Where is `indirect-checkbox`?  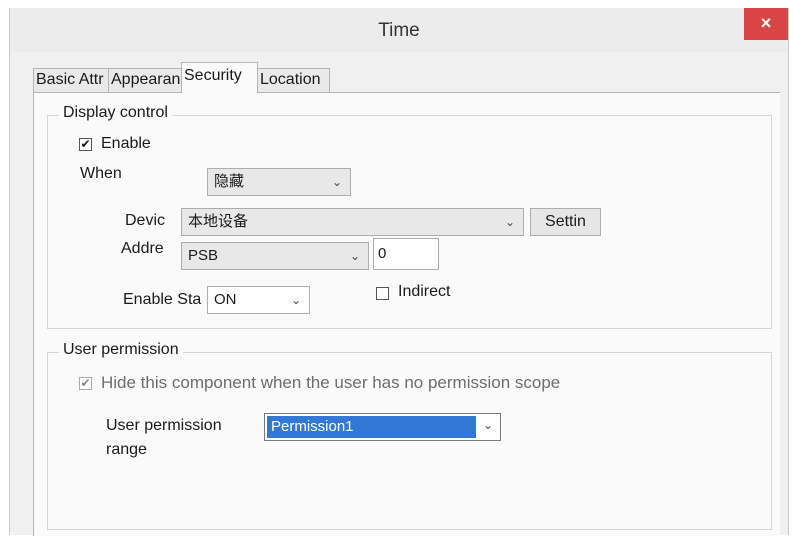
indirect-checkbox is located at coordinates (382, 293).